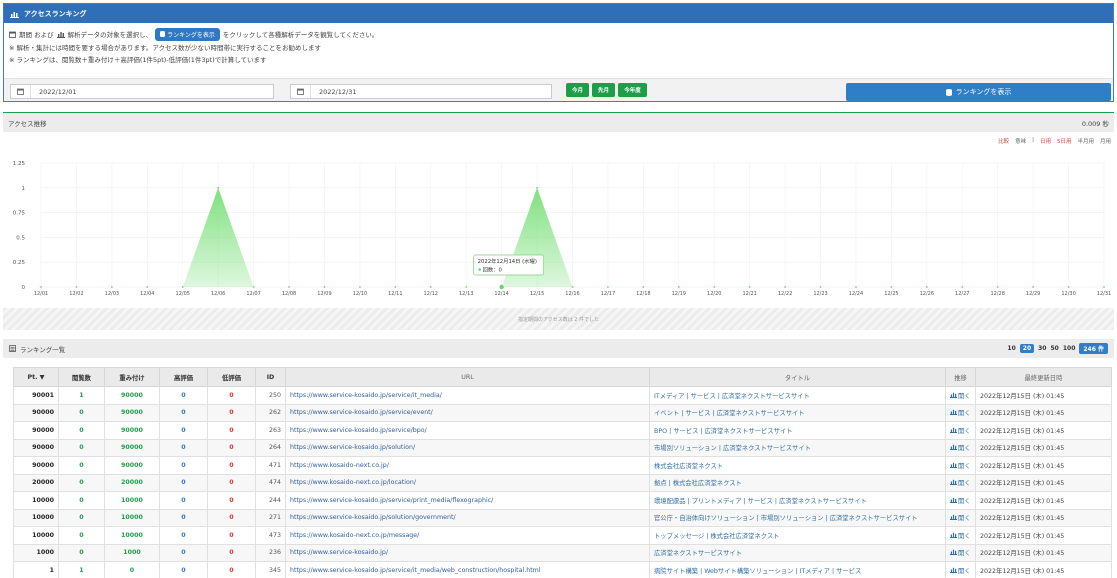 This screenshot has width=1117, height=578. What do you see at coordinates (797, 482) in the screenshot?
I see `cell-title: 拠点 | 株式会社広済堂ネクスト` at bounding box center [797, 482].